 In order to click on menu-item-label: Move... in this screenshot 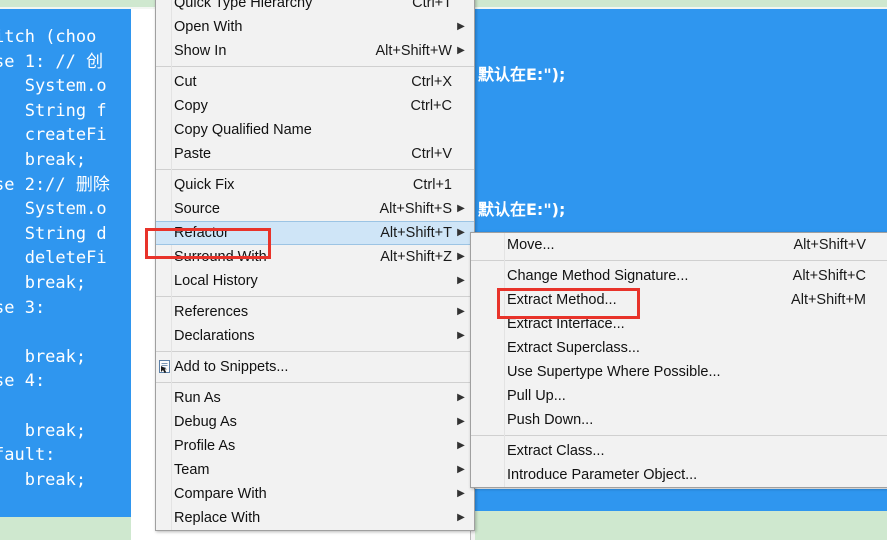, I will do `click(531, 245)`.